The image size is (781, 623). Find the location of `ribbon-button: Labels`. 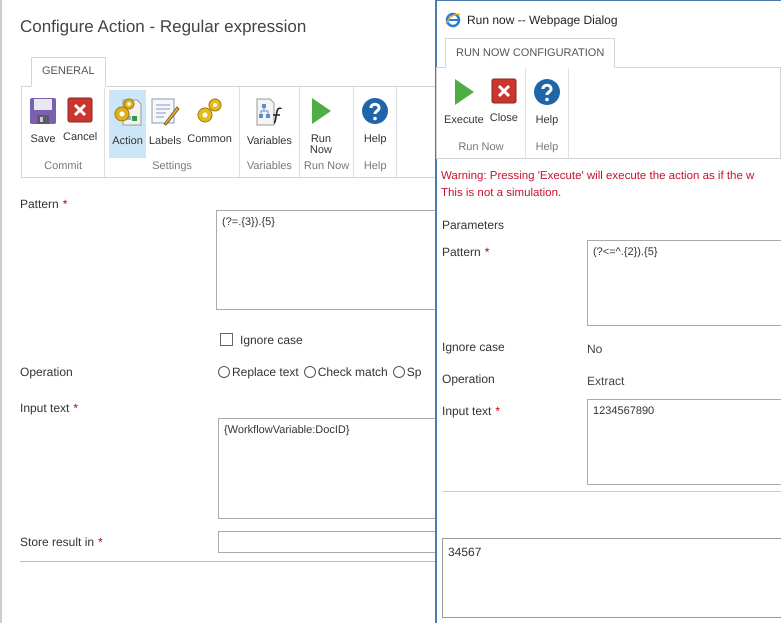

ribbon-button: Labels is located at coordinates (165, 124).